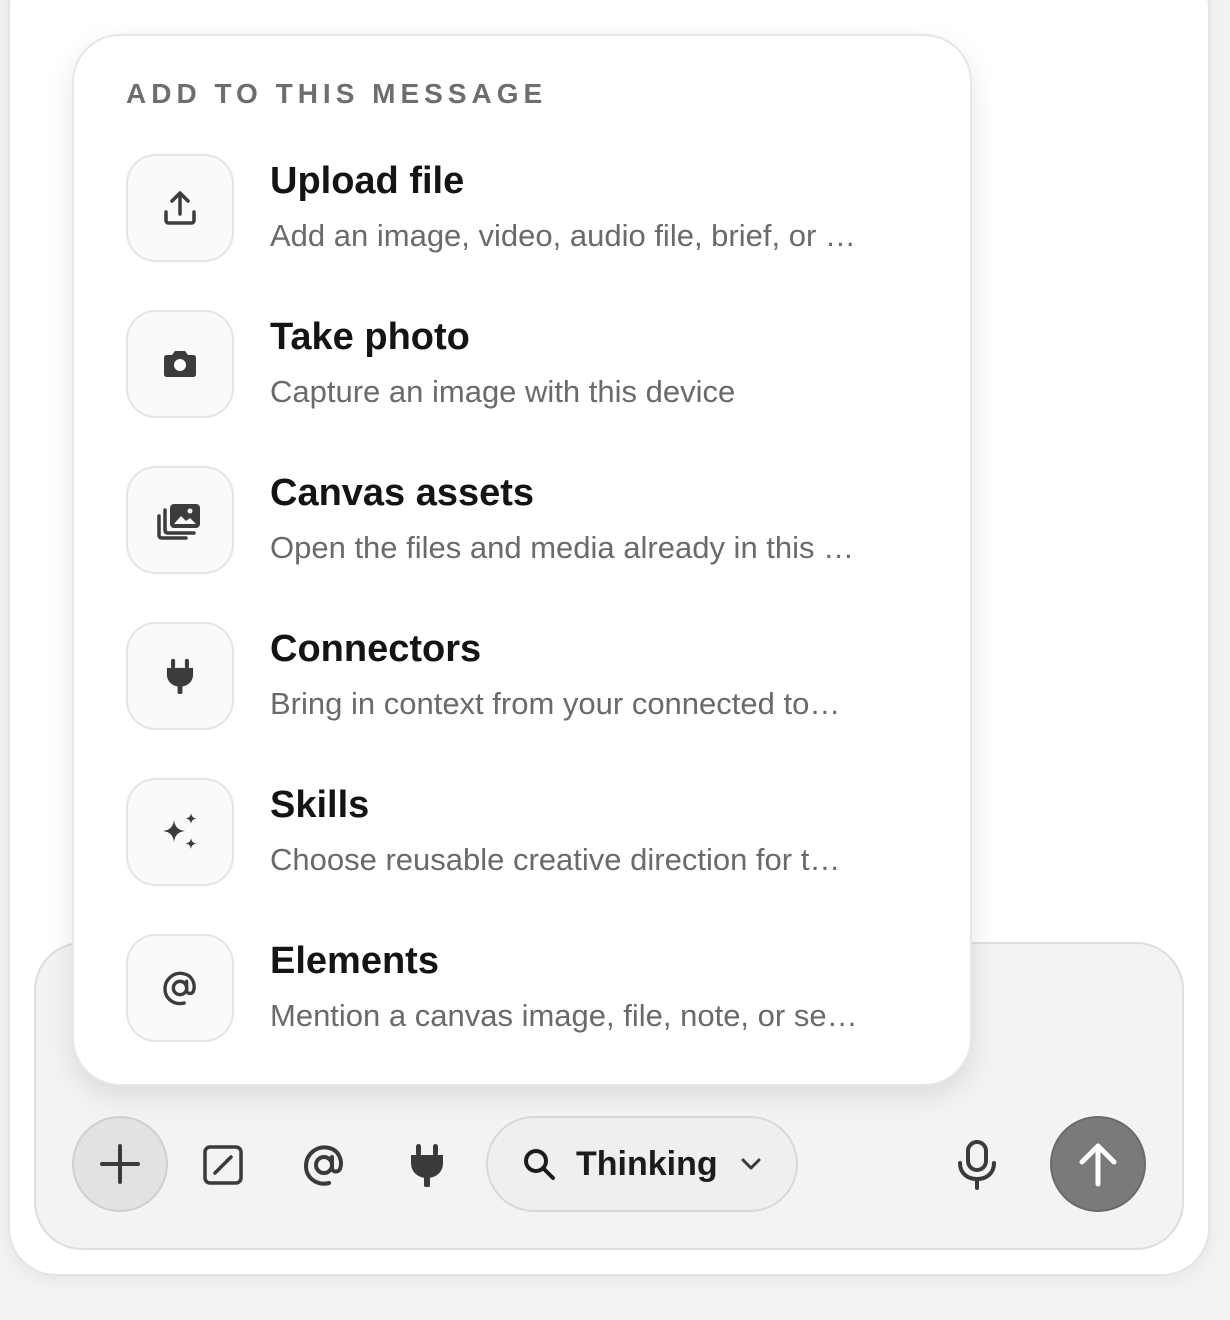  I want to click on slash-icon, so click(223, 1165).